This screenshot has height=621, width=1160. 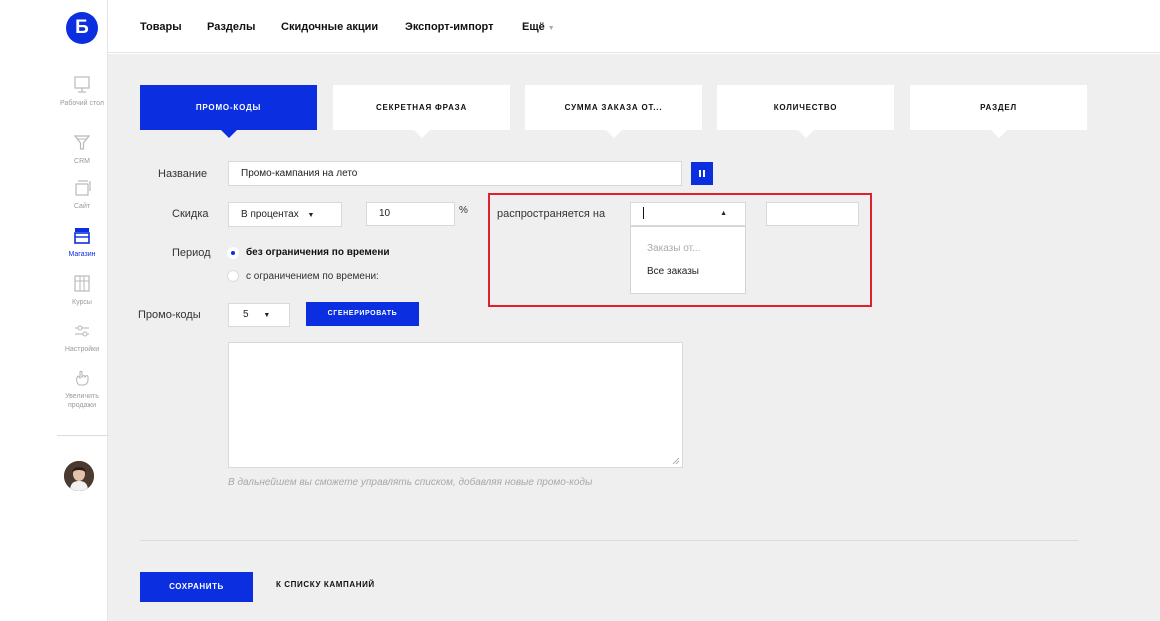 I want to click on radio-unlimited-label: без ограничения по времени, so click(x=318, y=252).